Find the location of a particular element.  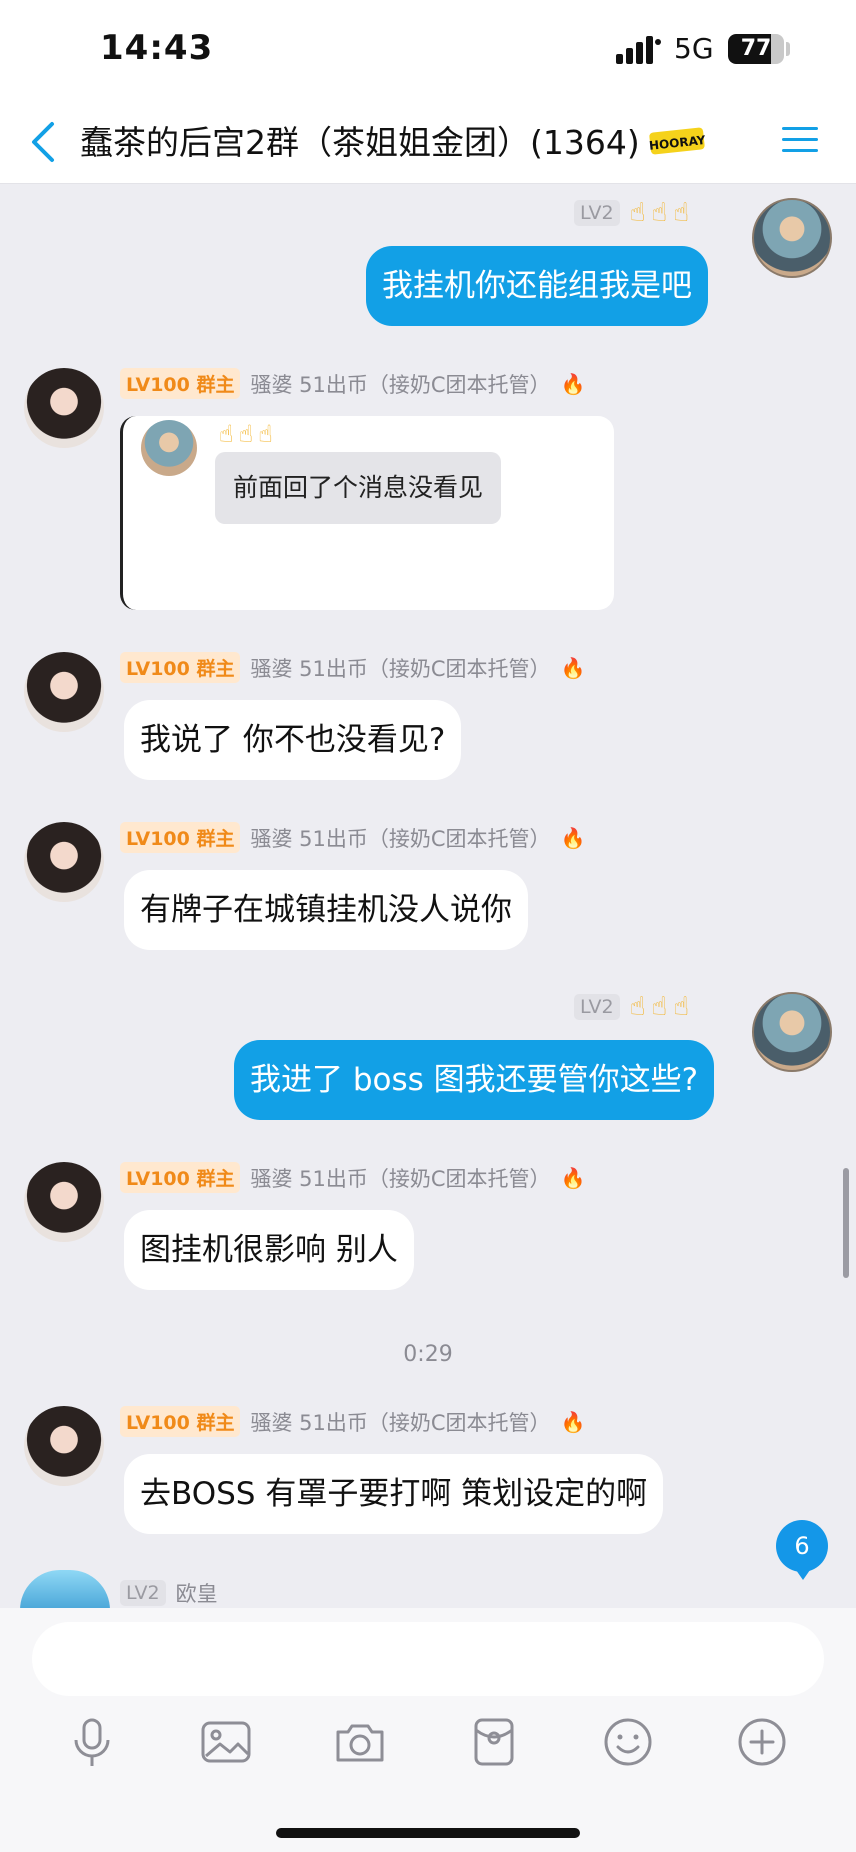

sender-name: 欧皇 is located at coordinates (196, 1594).